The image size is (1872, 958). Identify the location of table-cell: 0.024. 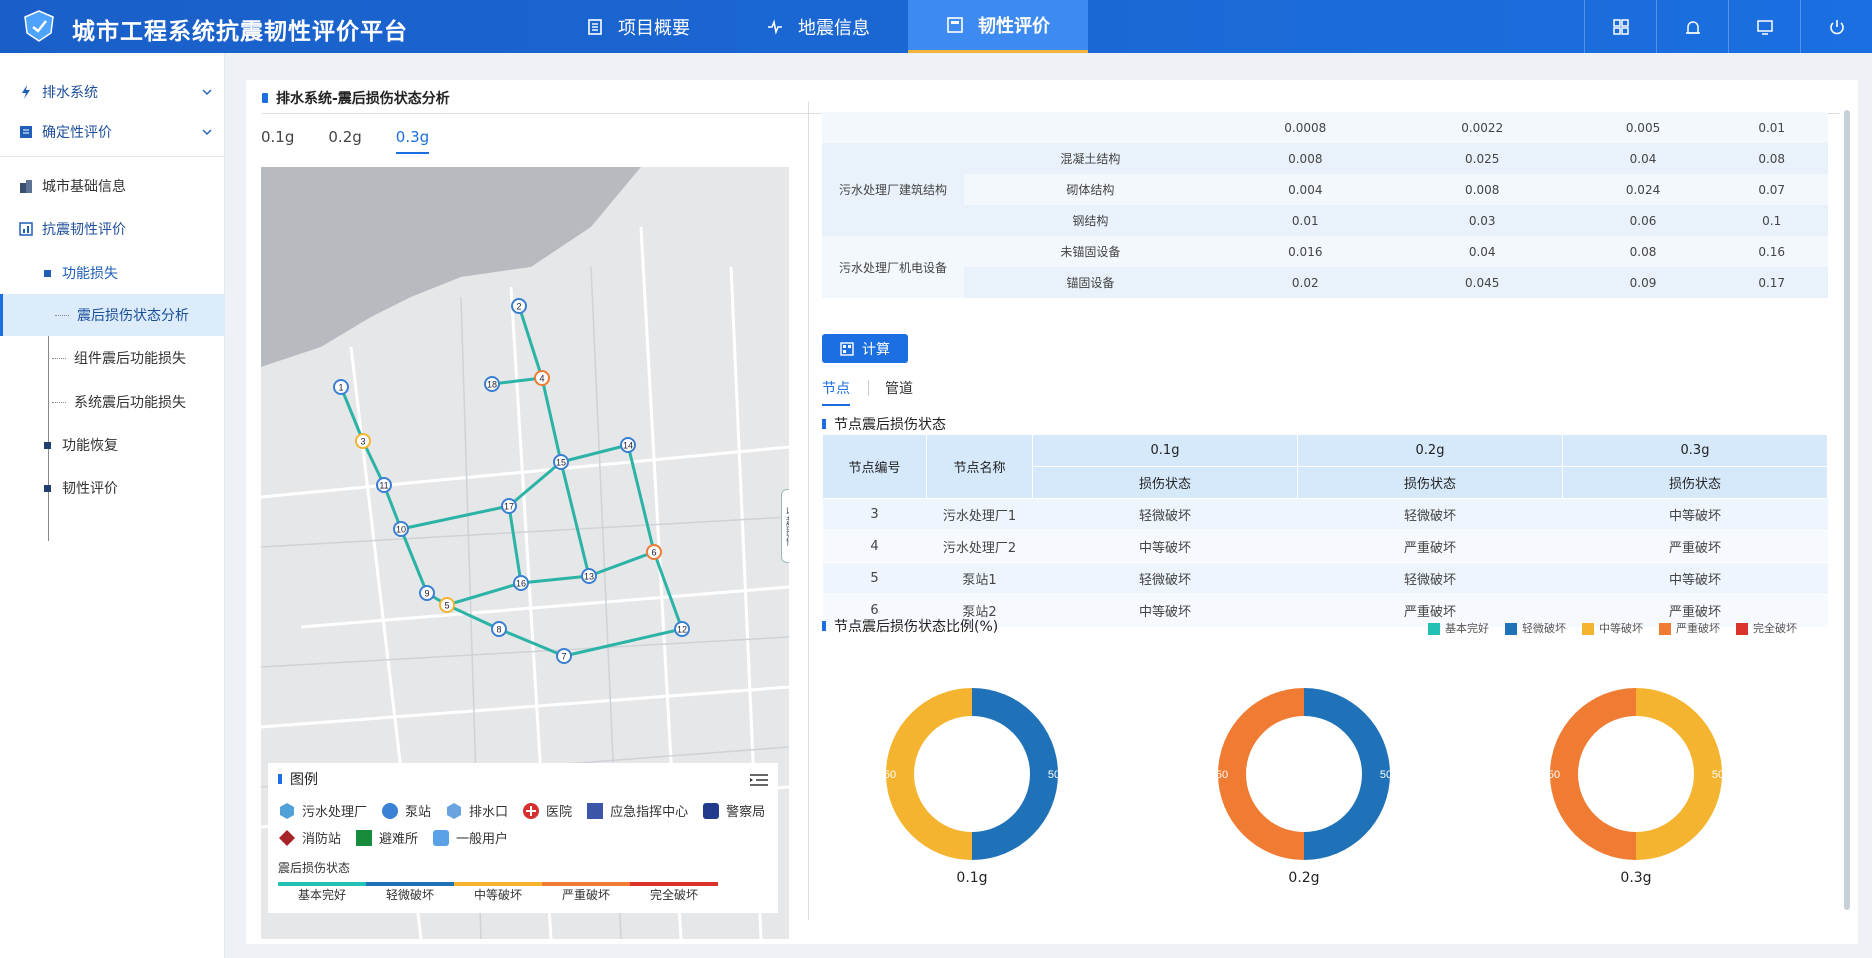
(1643, 189).